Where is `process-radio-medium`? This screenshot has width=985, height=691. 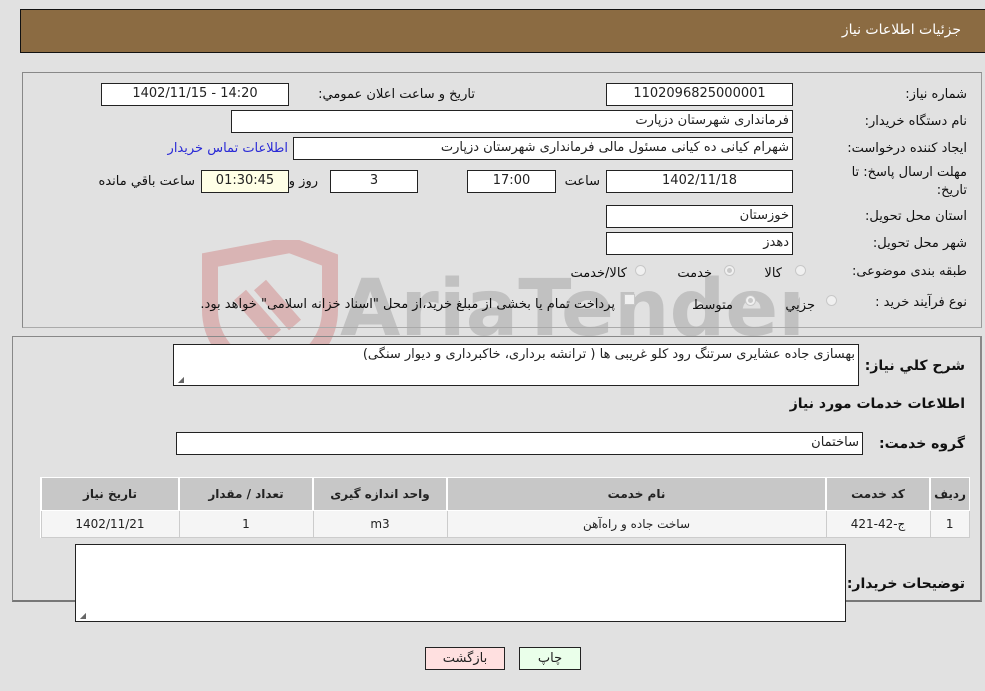 process-radio-medium is located at coordinates (750, 300).